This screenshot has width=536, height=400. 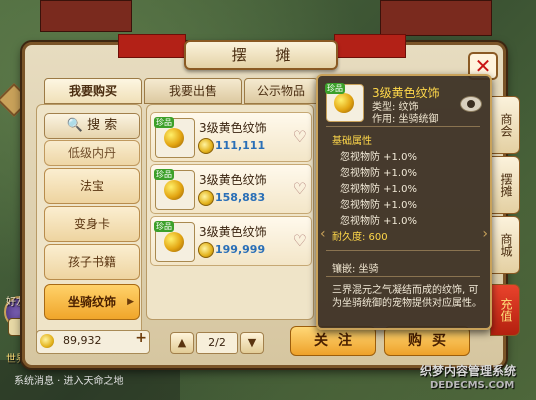 I want to click on item-price: 111,111, so click(x=240, y=145).